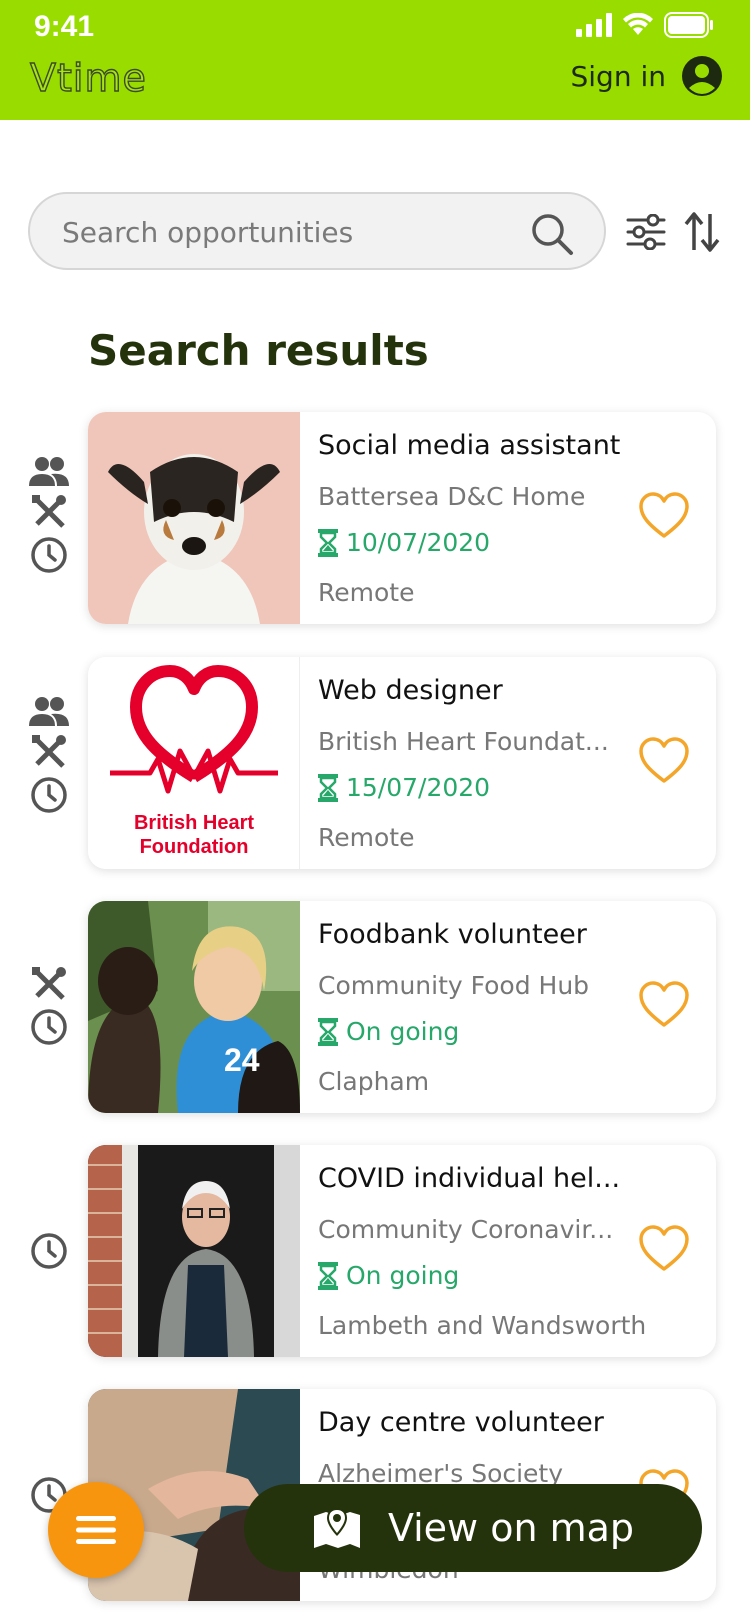  I want to click on wifi-icon, so click(638, 24).